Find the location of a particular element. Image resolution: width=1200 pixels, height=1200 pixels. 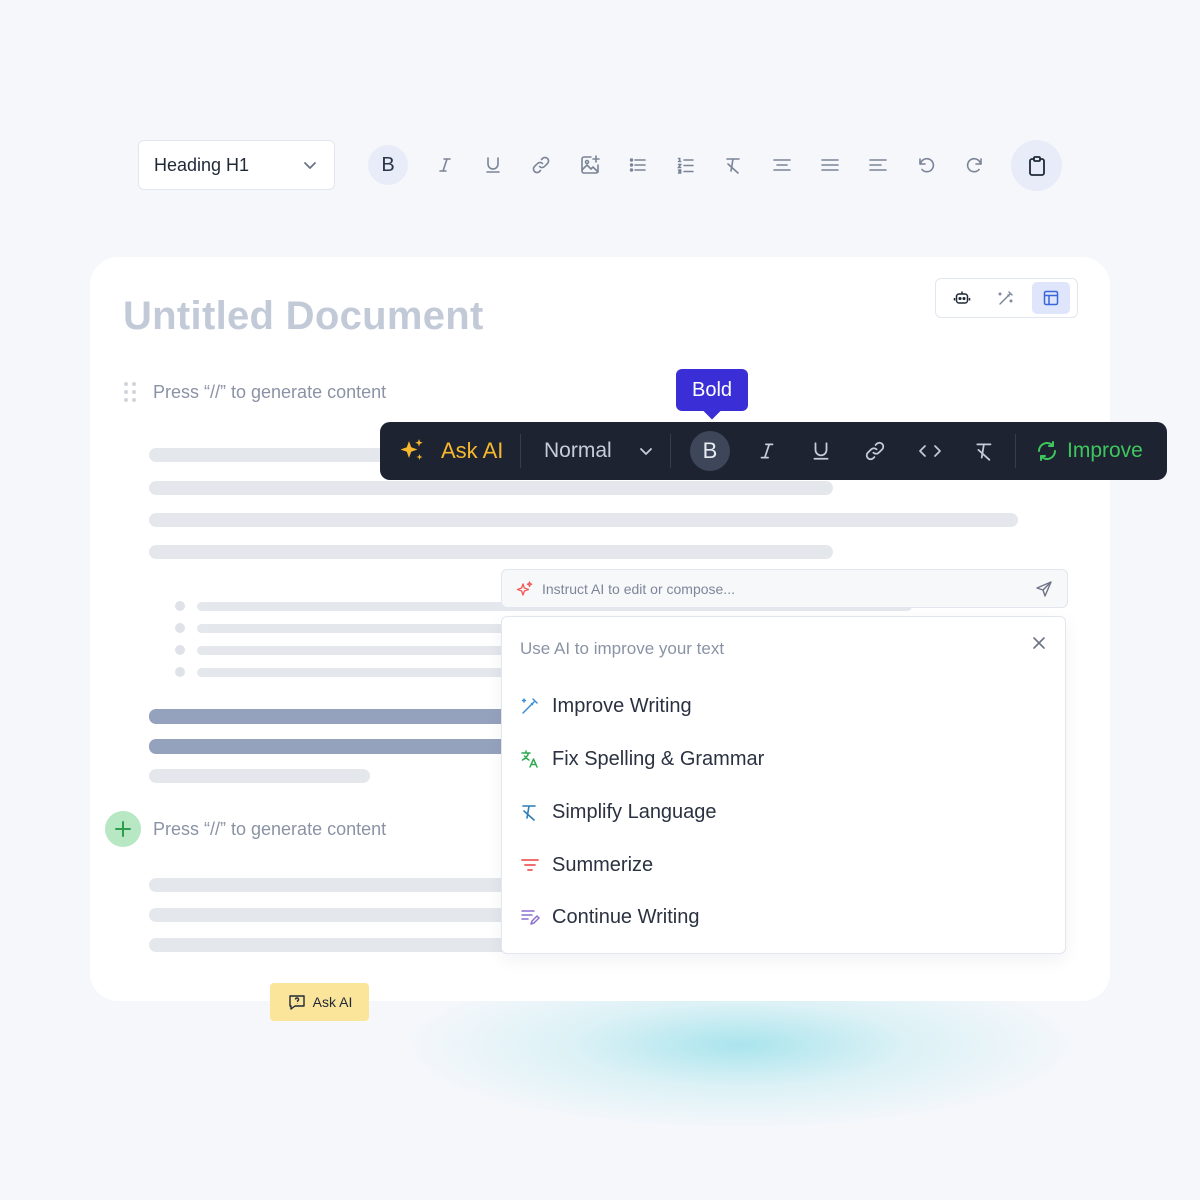

menu-item-label: Fix Spelling & Grammar is located at coordinates (658, 758).